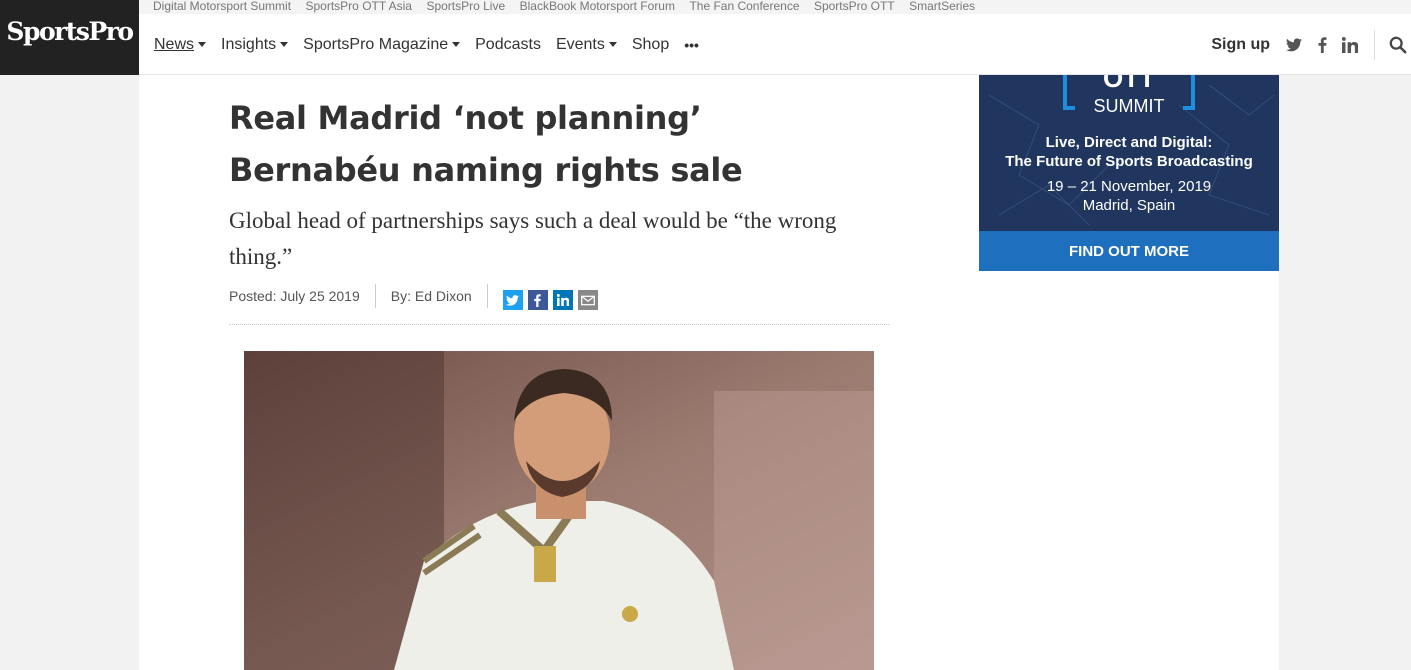 The width and height of the screenshot is (1411, 670). I want to click on more-dots-icon: •••, so click(691, 44).